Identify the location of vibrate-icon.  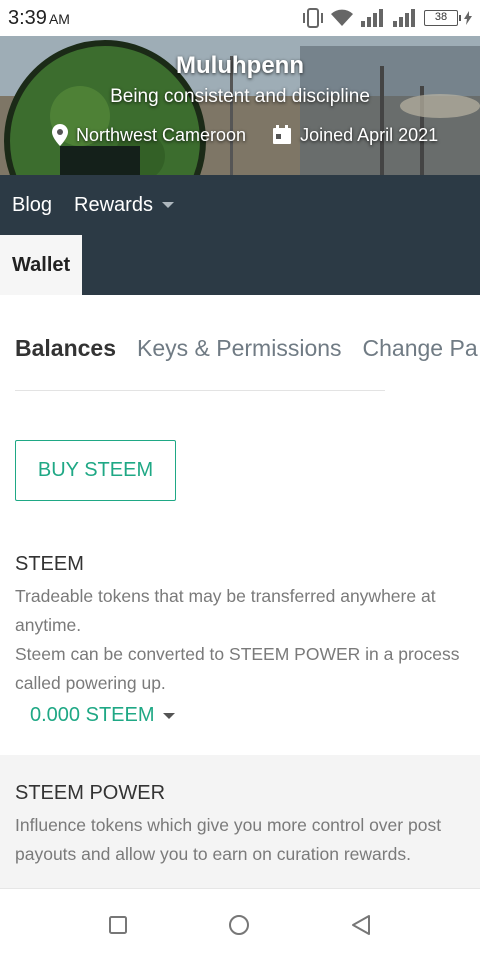
(313, 18).